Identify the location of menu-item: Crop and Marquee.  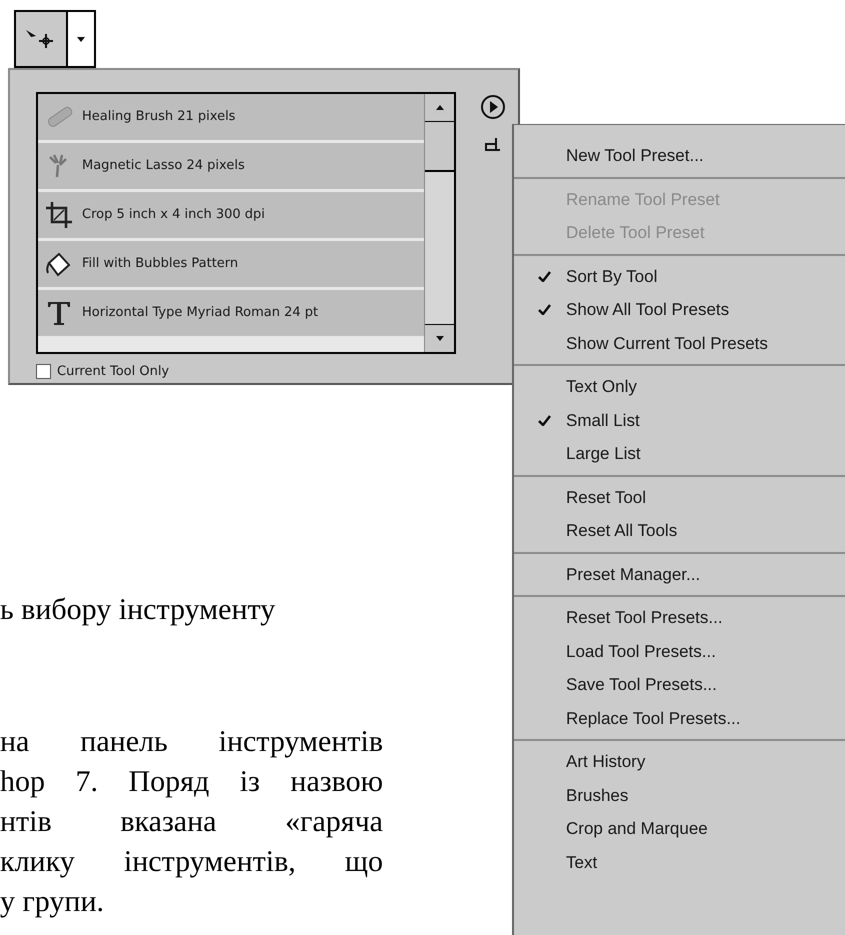
(679, 829).